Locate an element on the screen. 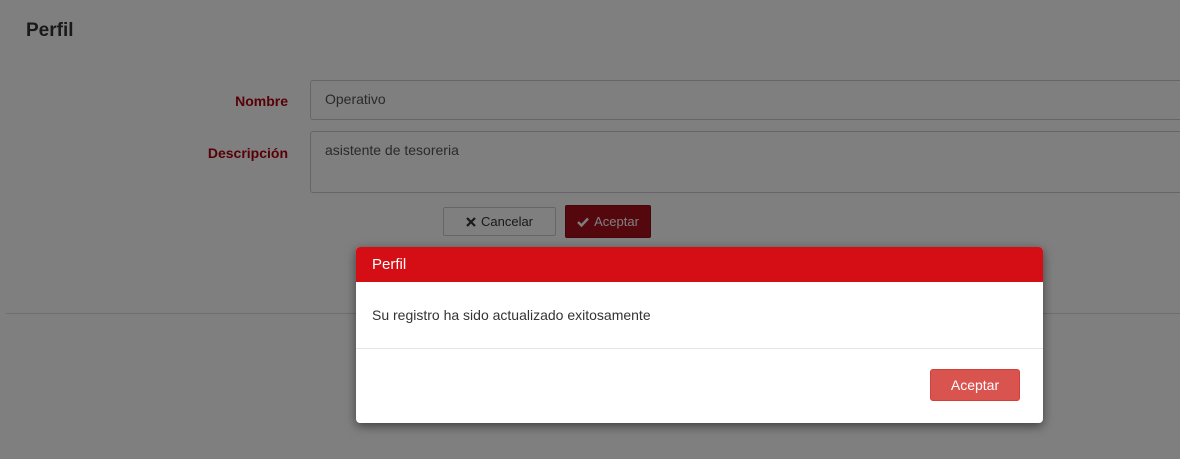 The image size is (1180, 459). dialog-accept-button: Aceptar is located at coordinates (975, 385).